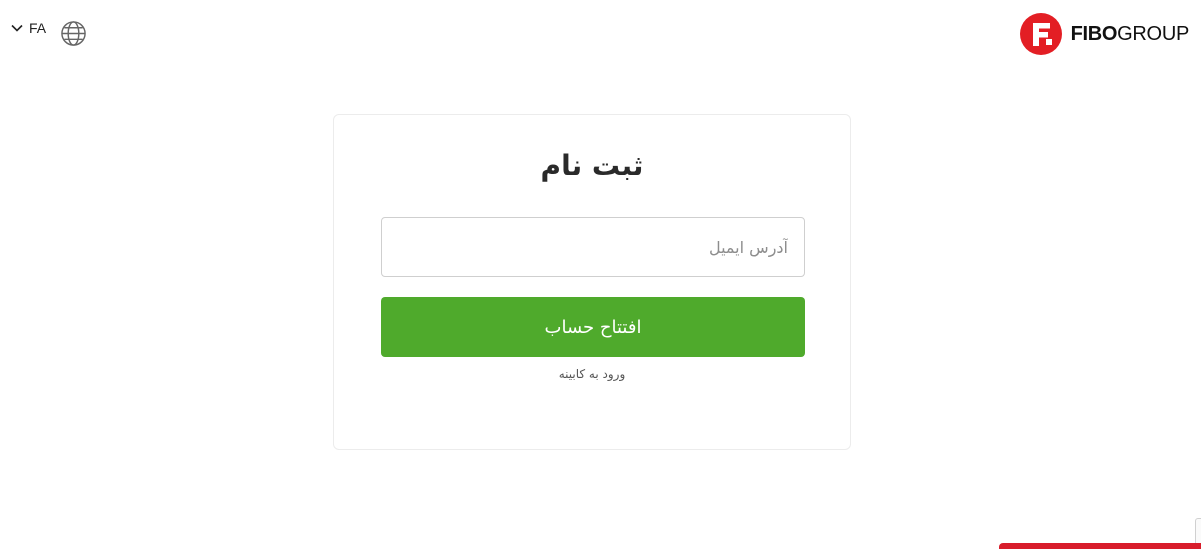 Image resolution: width=1201 pixels, height=549 pixels. Describe the element at coordinates (1040, 34) in the screenshot. I see `fibo-logo-icon` at that location.